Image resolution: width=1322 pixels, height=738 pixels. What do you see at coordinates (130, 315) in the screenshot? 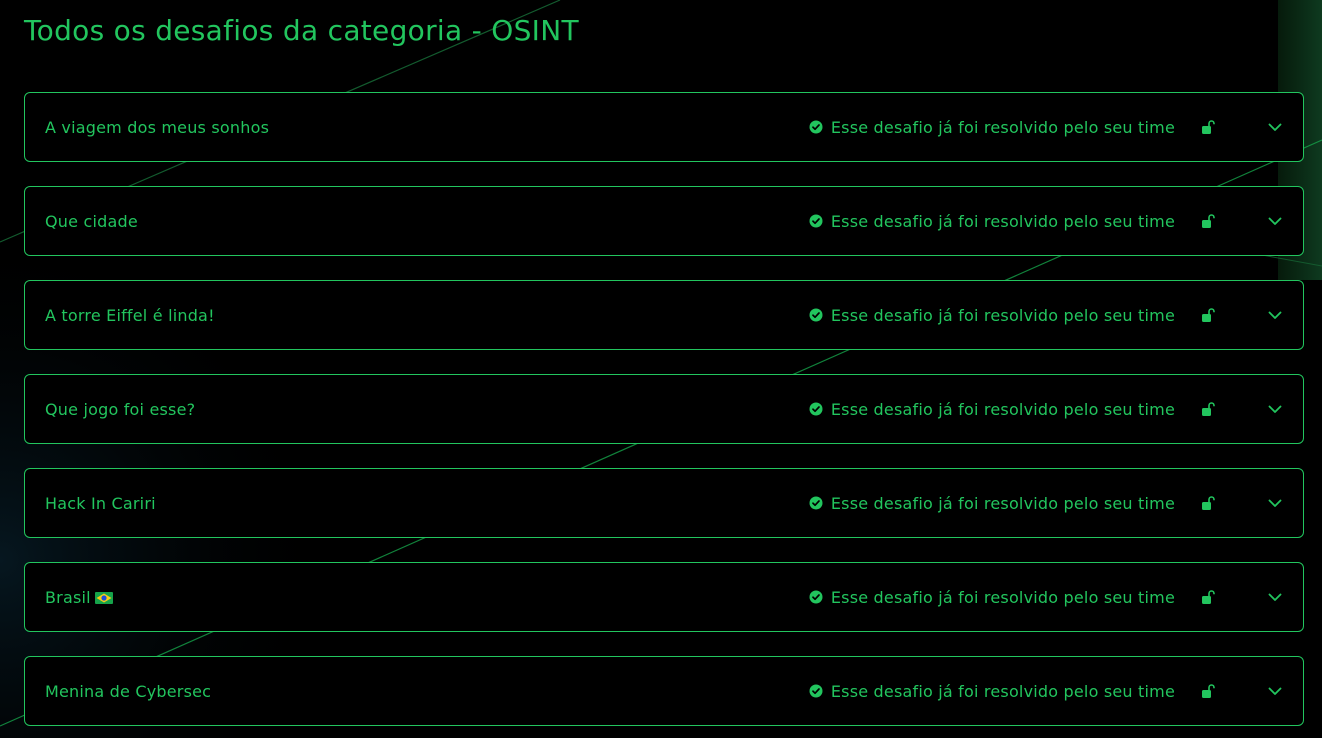
I see `challenge-title: A torre Eiffel é linda!` at bounding box center [130, 315].